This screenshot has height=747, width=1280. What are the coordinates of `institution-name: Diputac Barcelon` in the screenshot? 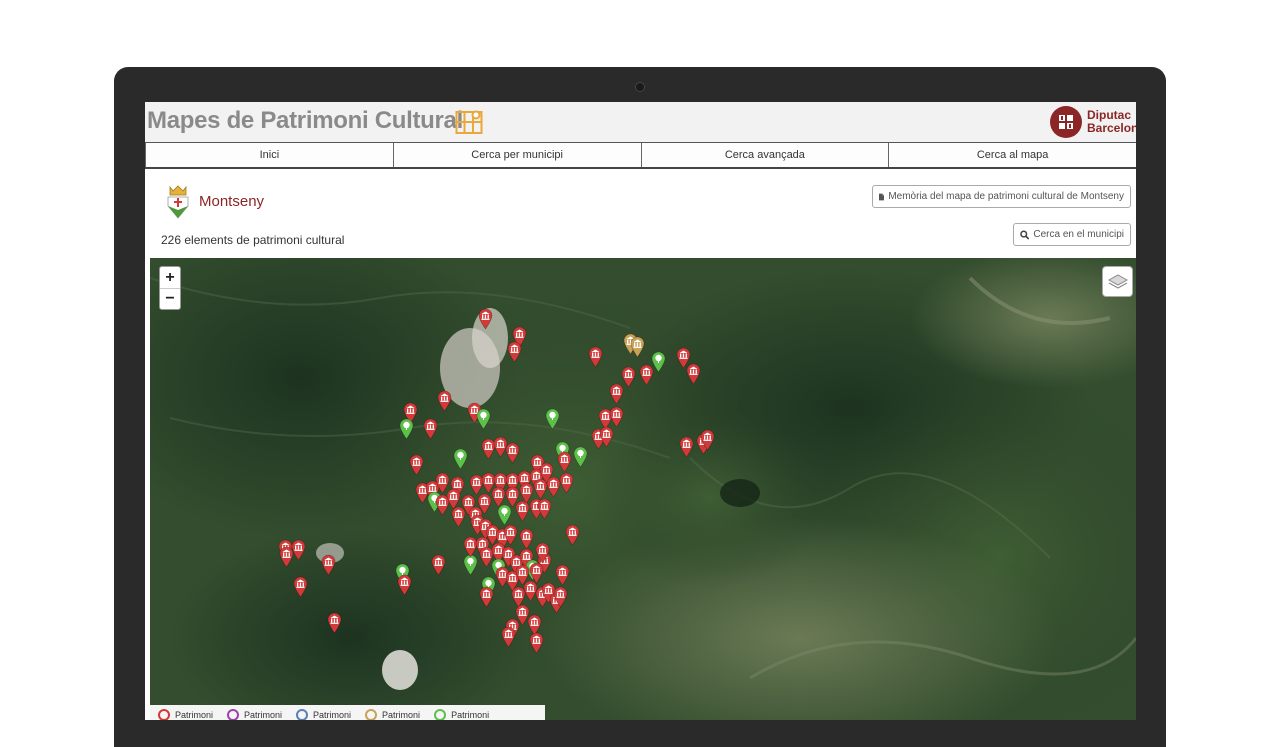 It's located at (1111, 121).